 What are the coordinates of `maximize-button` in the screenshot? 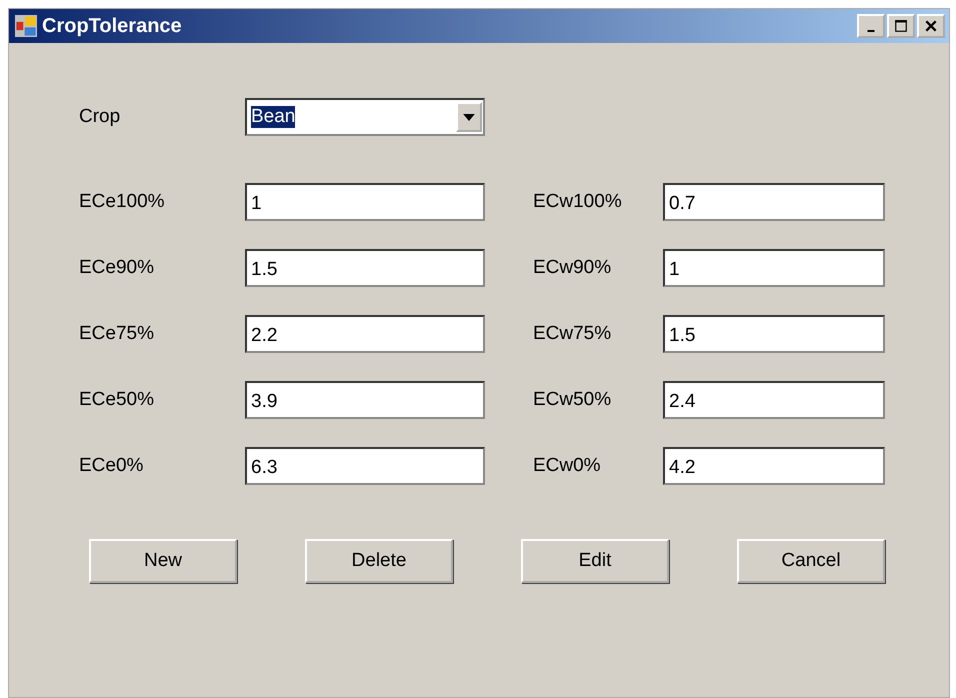 It's located at (901, 26).